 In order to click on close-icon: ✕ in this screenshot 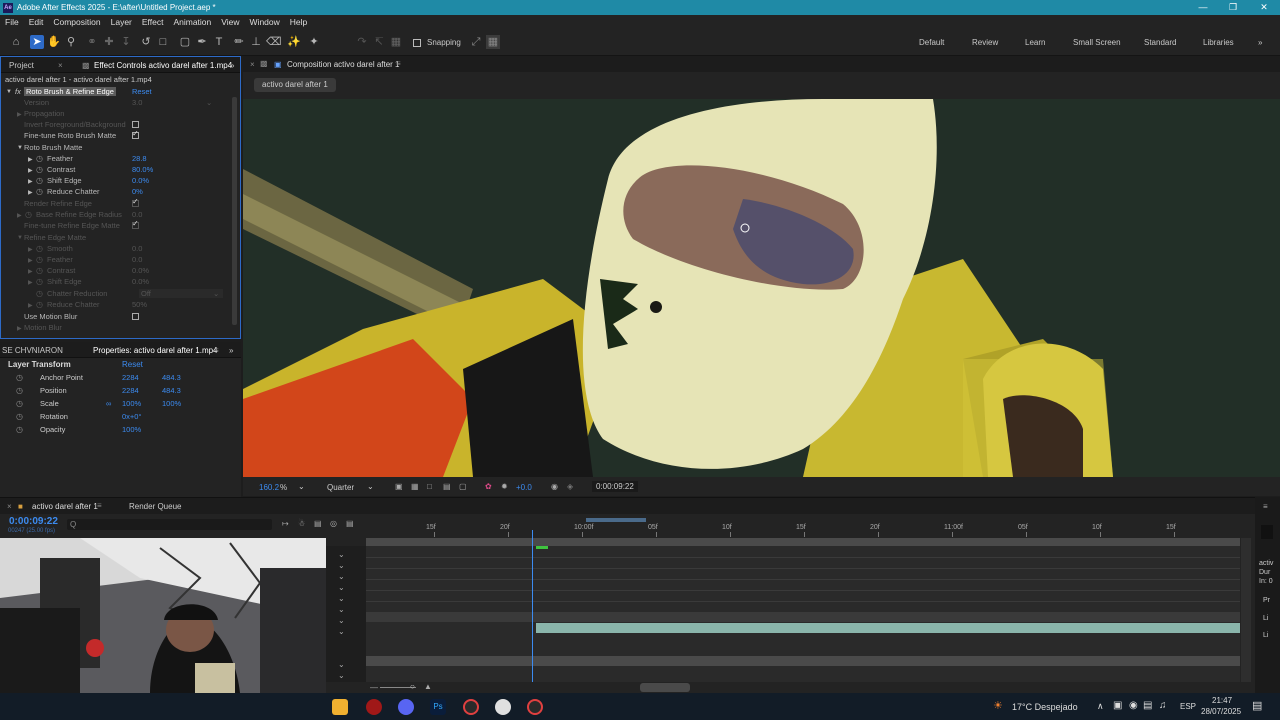, I will do `click(1264, 7)`.